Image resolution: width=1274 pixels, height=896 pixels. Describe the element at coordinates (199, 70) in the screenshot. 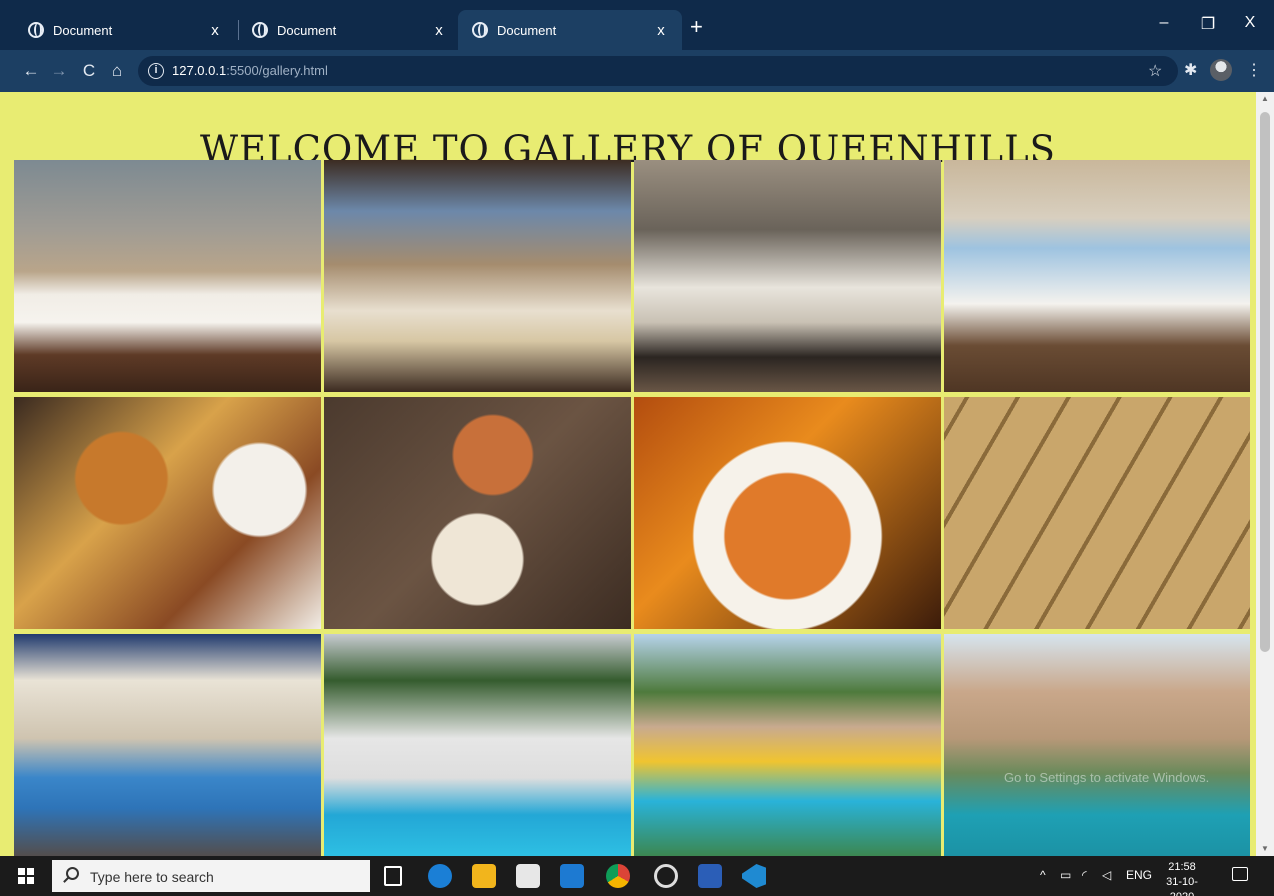

I see `url-host: 127.0.0.1` at that location.